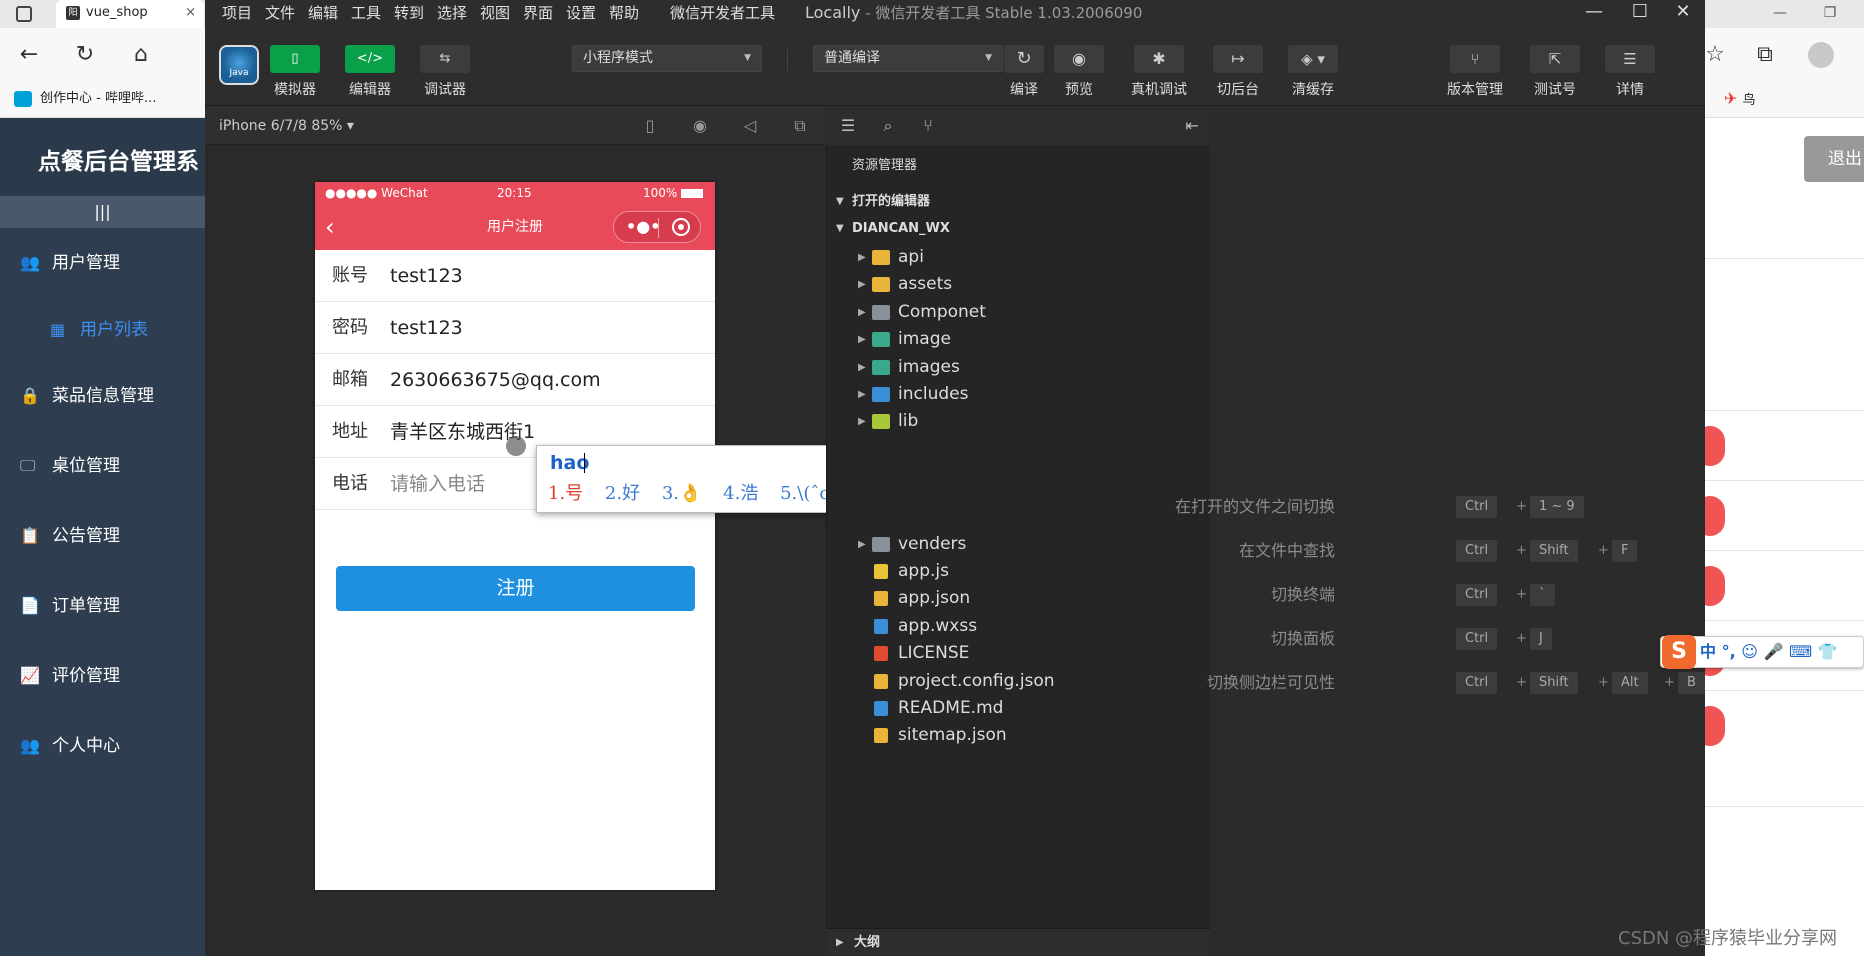 This screenshot has width=1864, height=956. What do you see at coordinates (237, 13) in the screenshot?
I see `menu-project: 项目` at bounding box center [237, 13].